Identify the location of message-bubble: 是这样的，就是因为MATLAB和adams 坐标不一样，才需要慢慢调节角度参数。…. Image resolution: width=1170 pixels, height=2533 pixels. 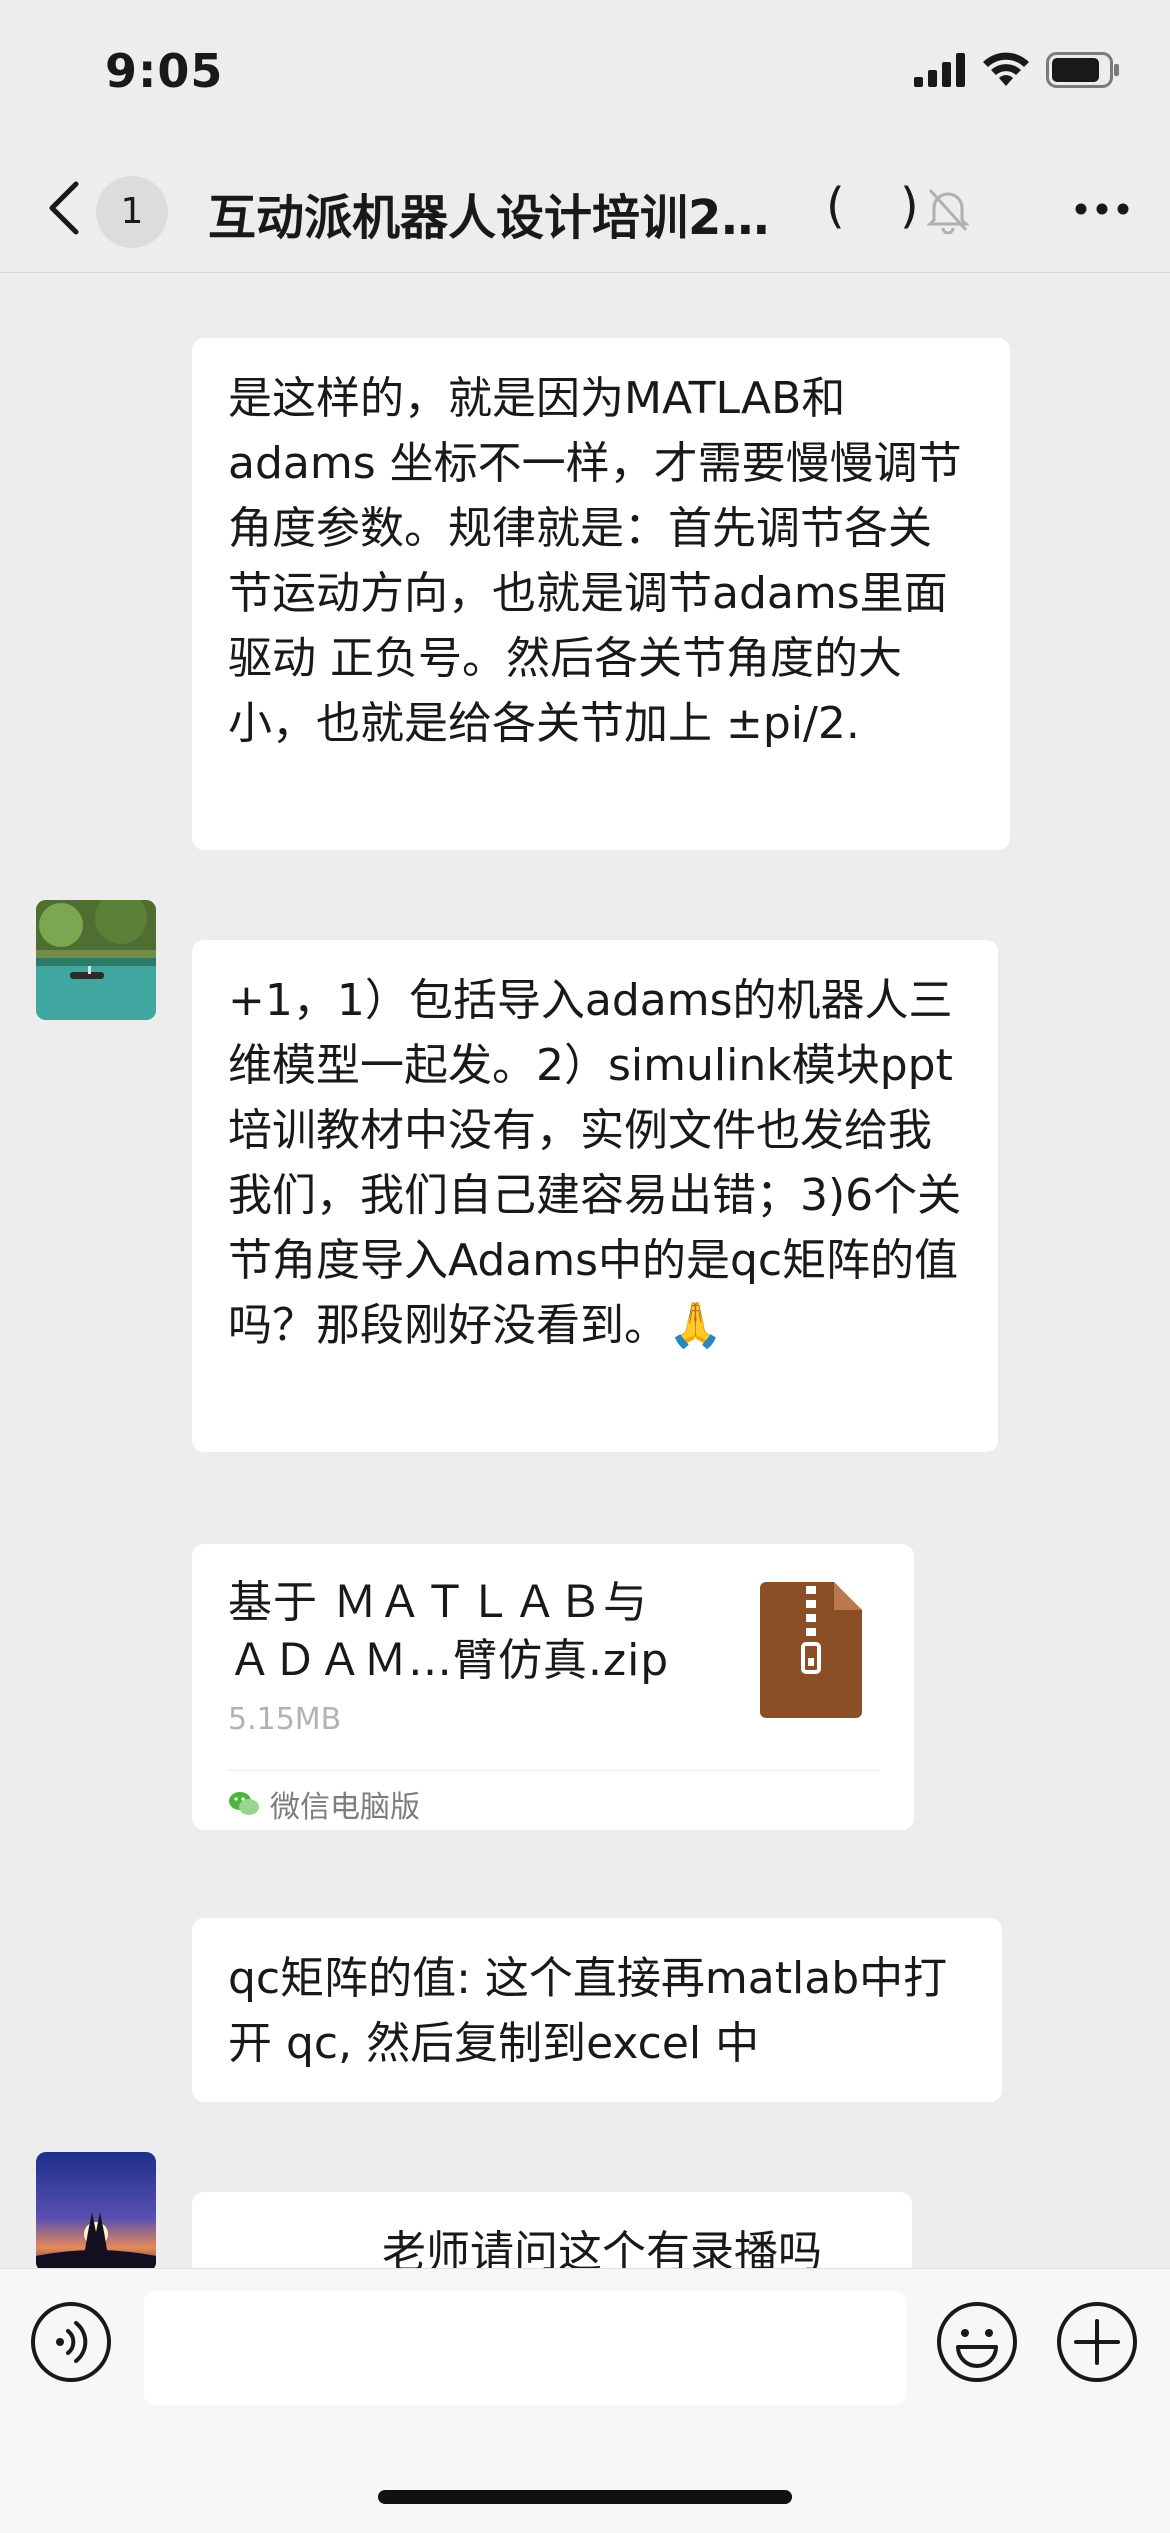
(601, 594).